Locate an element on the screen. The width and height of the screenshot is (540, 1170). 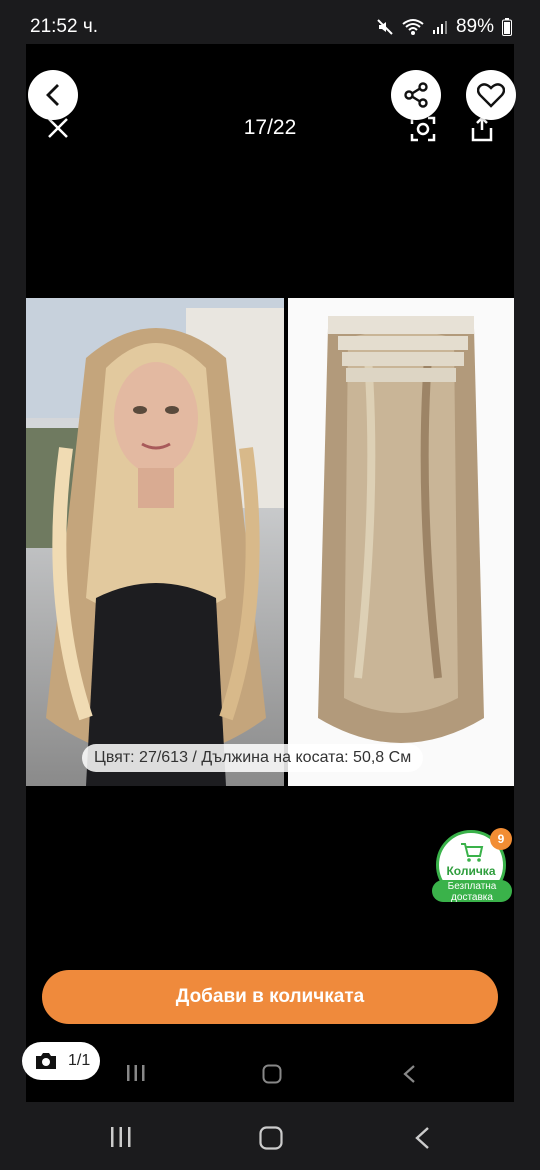
heart-icon is located at coordinates (491, 95).